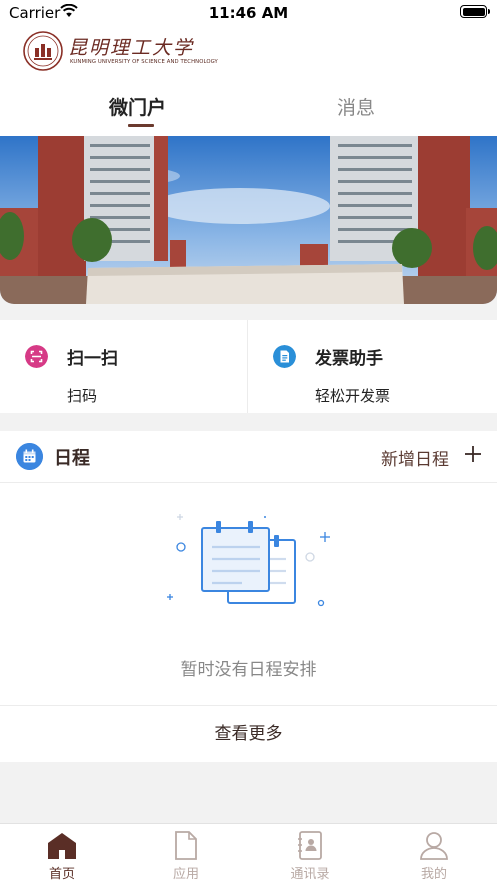 The width and height of the screenshot is (497, 883). What do you see at coordinates (185, 874) in the screenshot?
I see `tab-apps-label: 应用` at bounding box center [185, 874].